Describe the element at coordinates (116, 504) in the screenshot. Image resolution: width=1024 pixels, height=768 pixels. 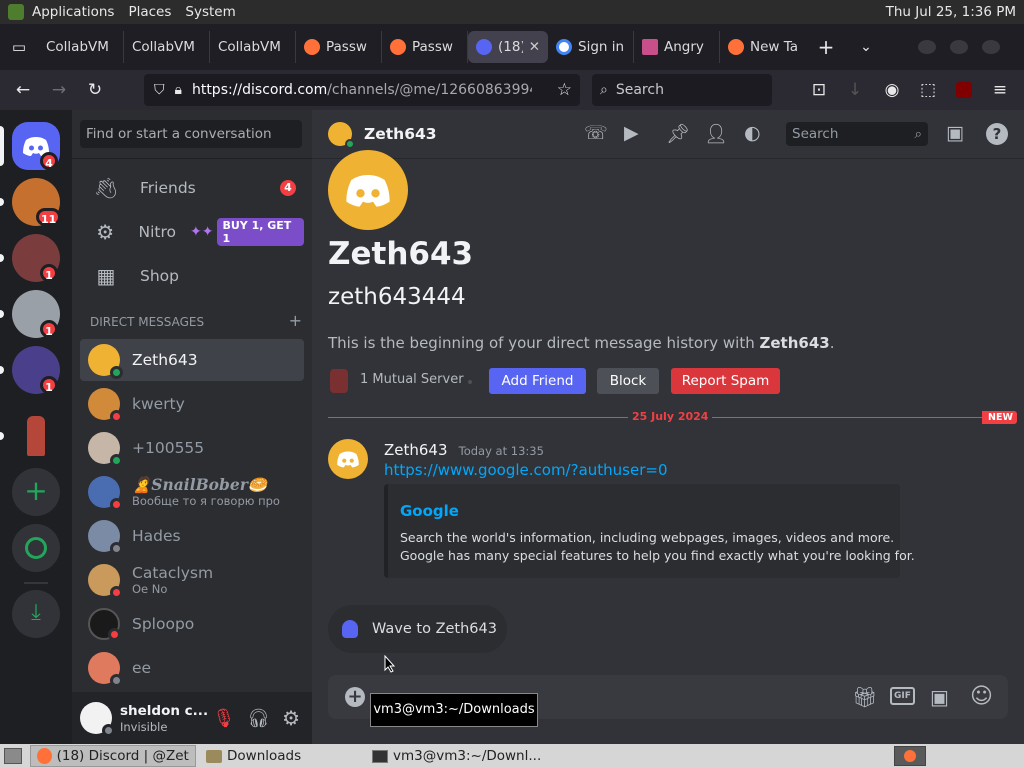
I see `status-dnd-icon` at that location.